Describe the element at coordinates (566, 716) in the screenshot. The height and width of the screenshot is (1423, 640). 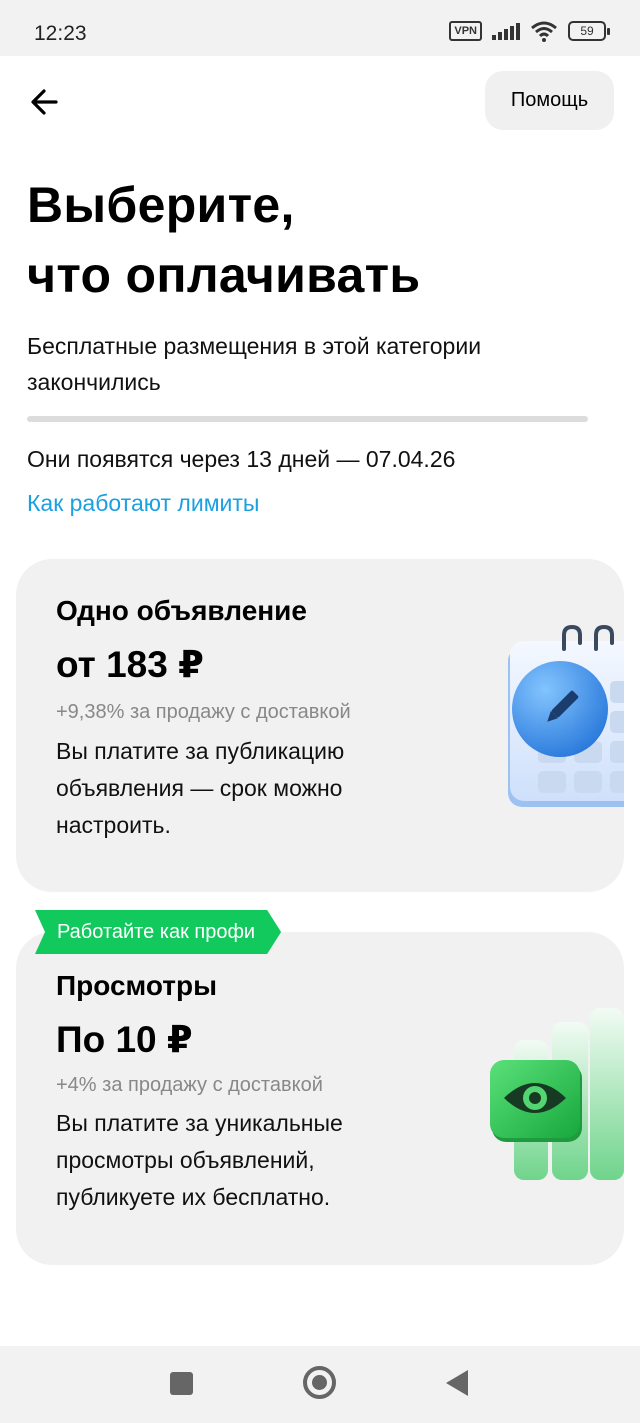
I see `calendar-pencil-icon` at that location.